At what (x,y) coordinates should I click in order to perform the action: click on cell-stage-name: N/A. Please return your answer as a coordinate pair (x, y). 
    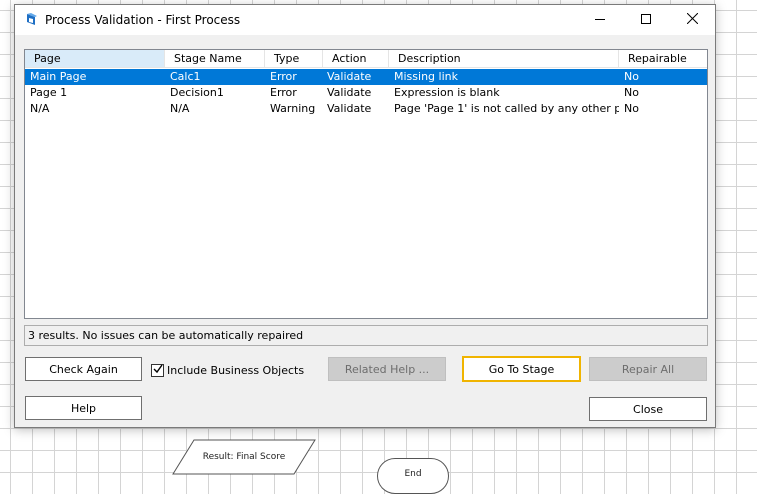
    Looking at the image, I should click on (180, 108).